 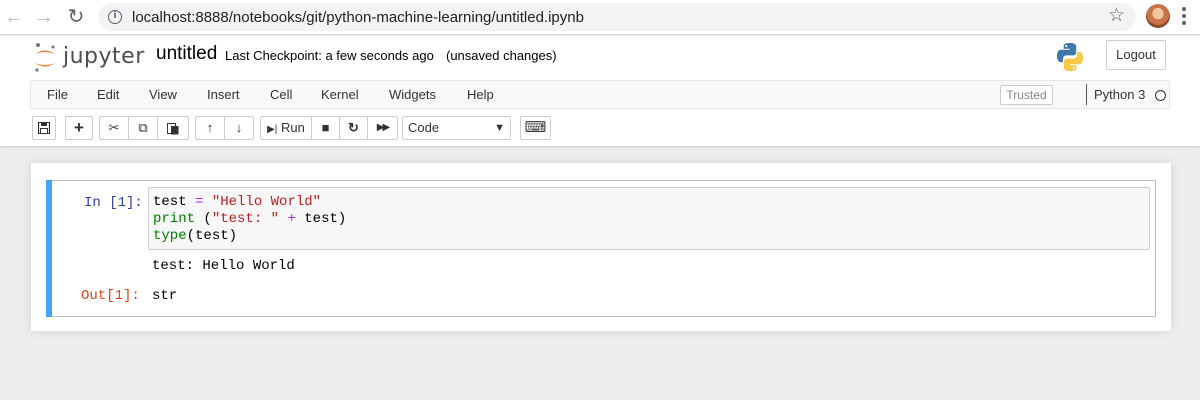 What do you see at coordinates (45, 57) in the screenshot?
I see `jupyter-logo-icon` at bounding box center [45, 57].